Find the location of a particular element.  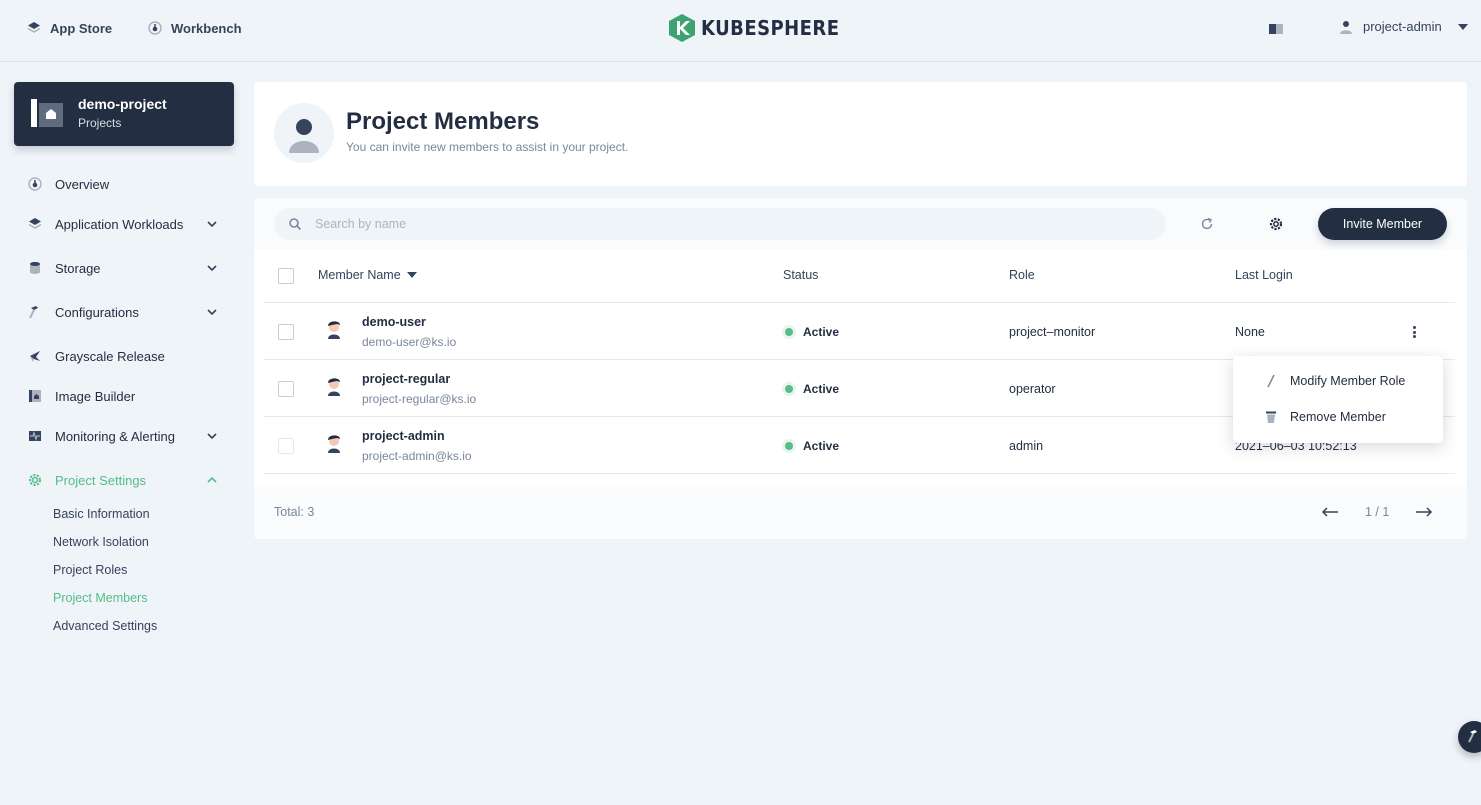

sidebar-sub-network-isolation: Network Isolation is located at coordinates (101, 542).